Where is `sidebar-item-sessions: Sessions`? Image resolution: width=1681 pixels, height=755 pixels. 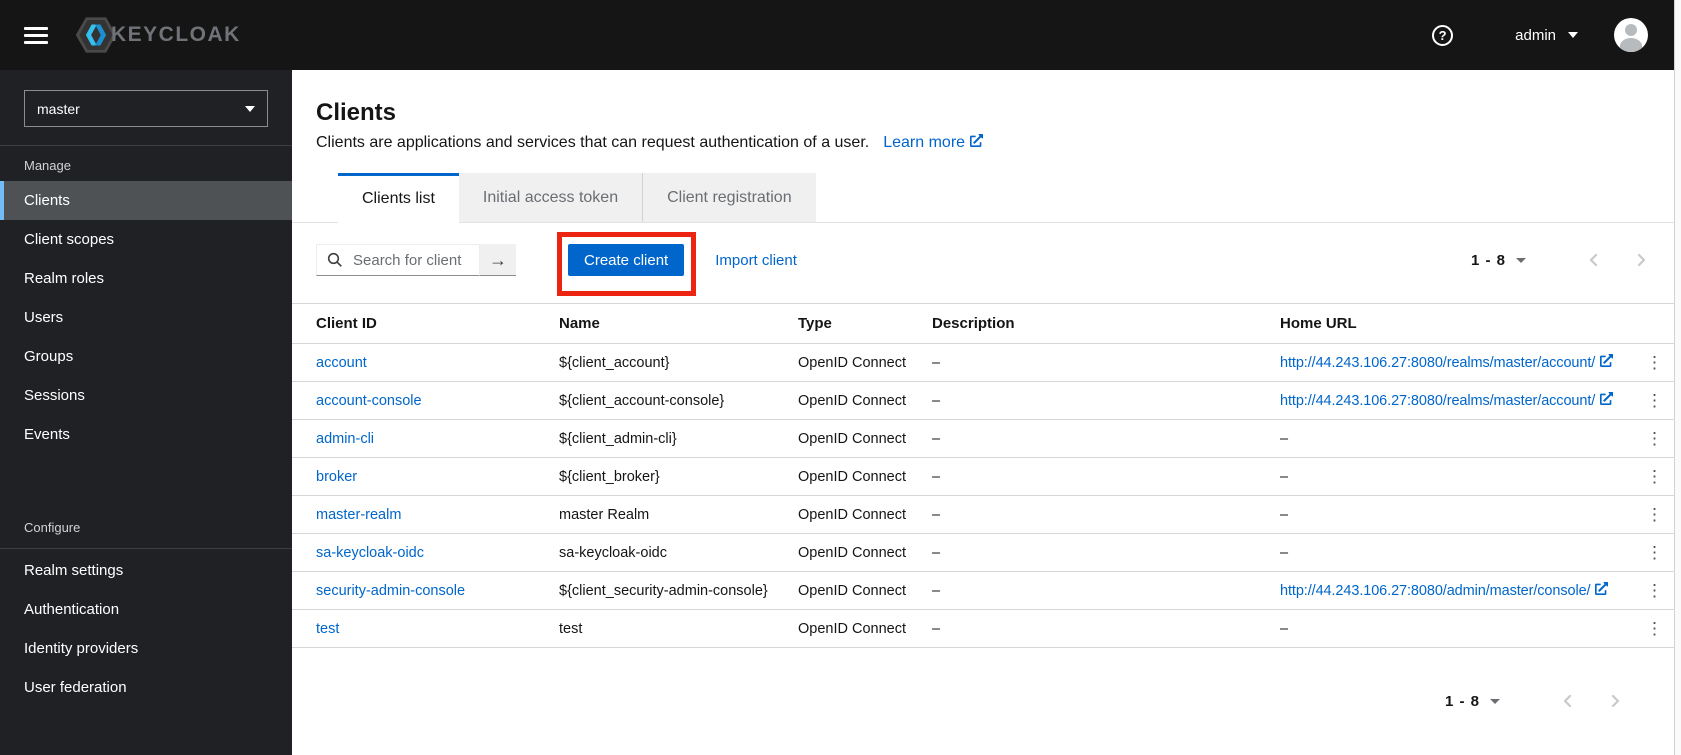
sidebar-item-sessions: Sessions is located at coordinates (146, 395).